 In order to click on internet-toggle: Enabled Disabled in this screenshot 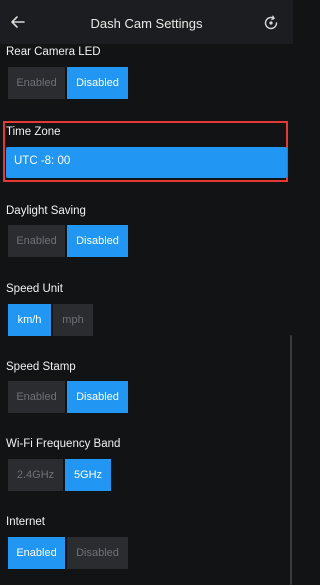, I will do `click(68, 553)`.